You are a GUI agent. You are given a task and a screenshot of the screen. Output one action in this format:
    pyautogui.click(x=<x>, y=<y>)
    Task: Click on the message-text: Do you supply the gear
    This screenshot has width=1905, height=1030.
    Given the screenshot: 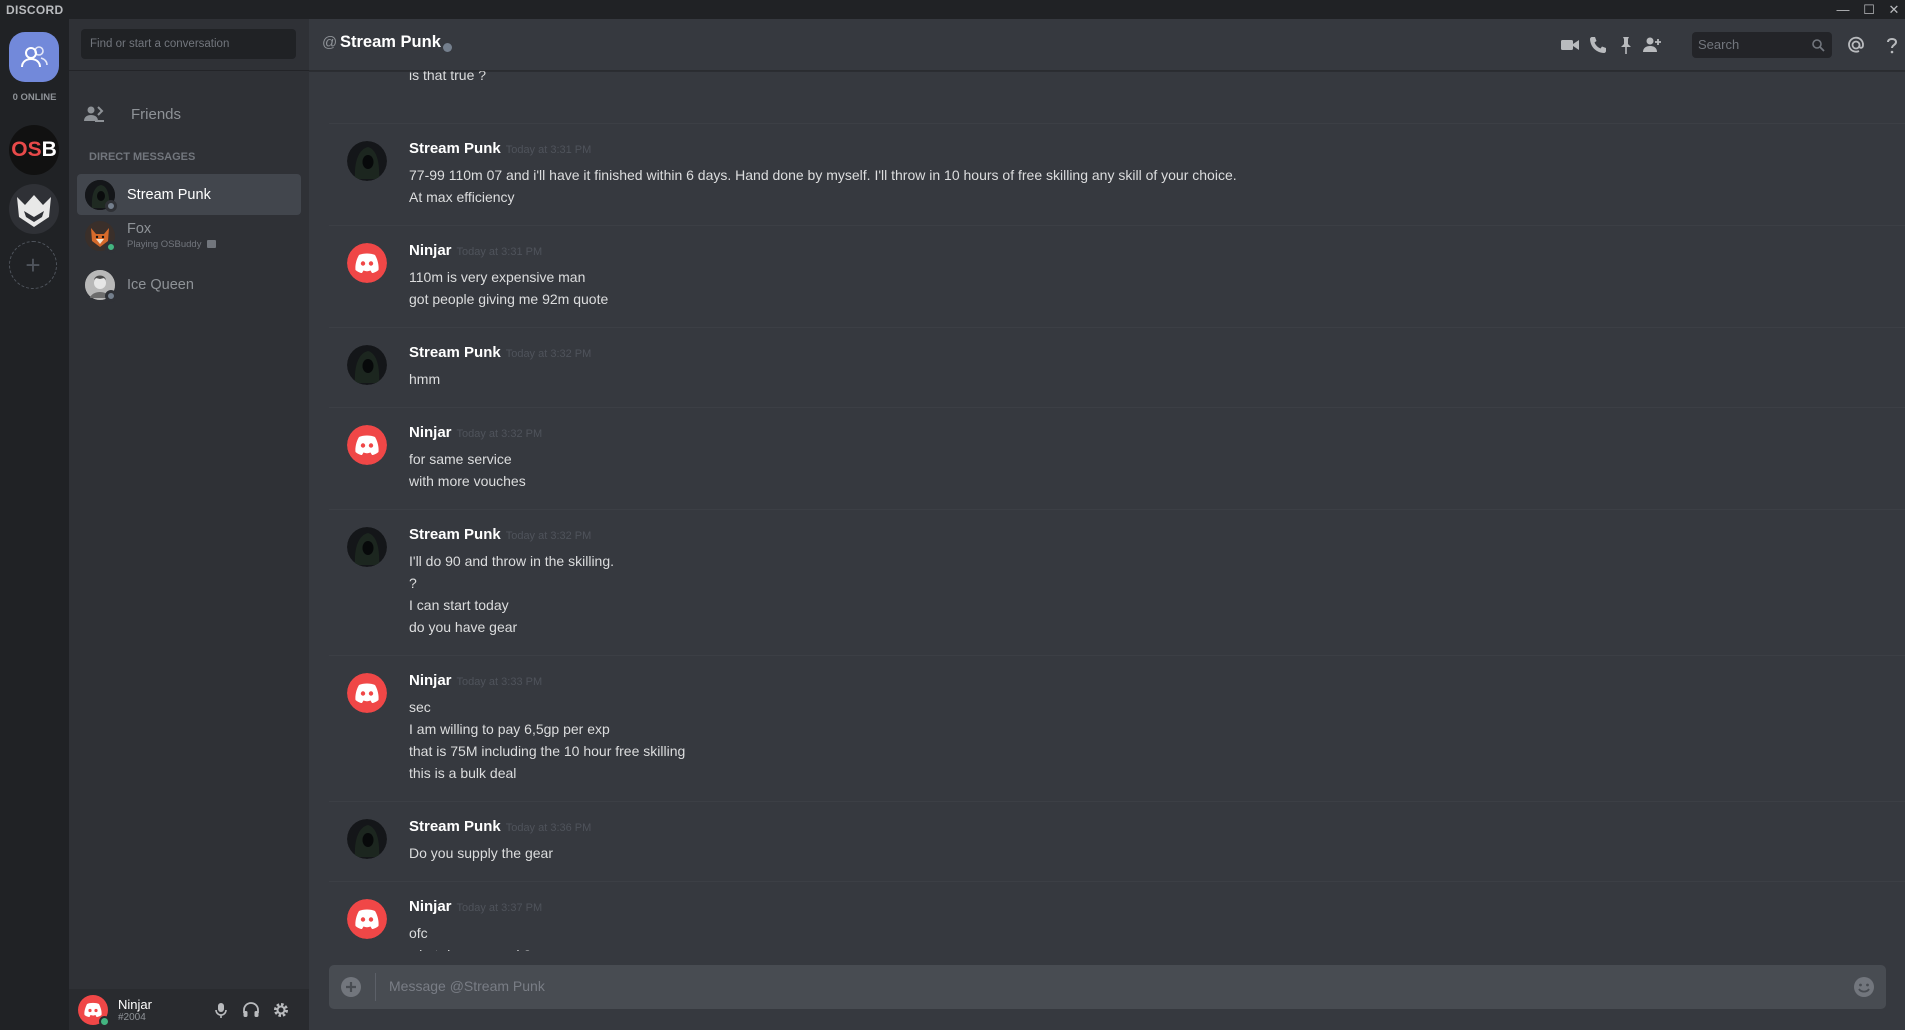 What is the action you would take?
    pyautogui.click(x=481, y=853)
    